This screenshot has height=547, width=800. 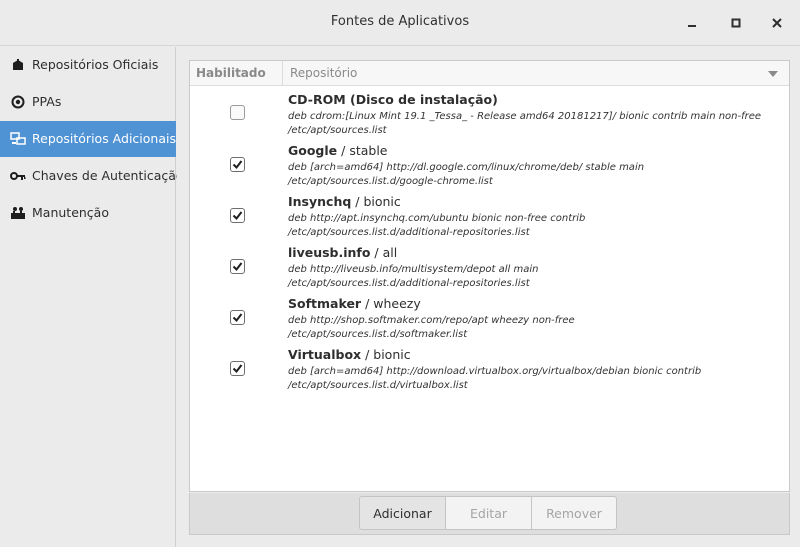 I want to click on sidebar-item-label: Manutenção, so click(x=70, y=212).